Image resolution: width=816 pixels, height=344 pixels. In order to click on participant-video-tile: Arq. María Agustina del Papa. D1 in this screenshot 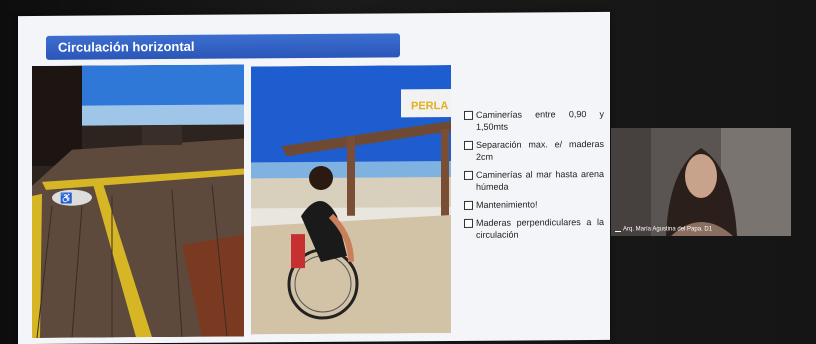, I will do `click(701, 182)`.